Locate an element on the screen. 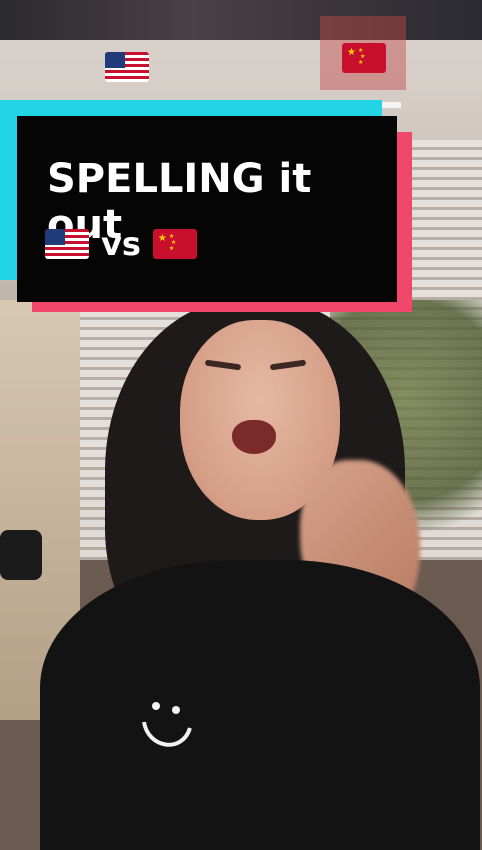 The height and width of the screenshot is (850, 482). person-mouth is located at coordinates (254, 437).